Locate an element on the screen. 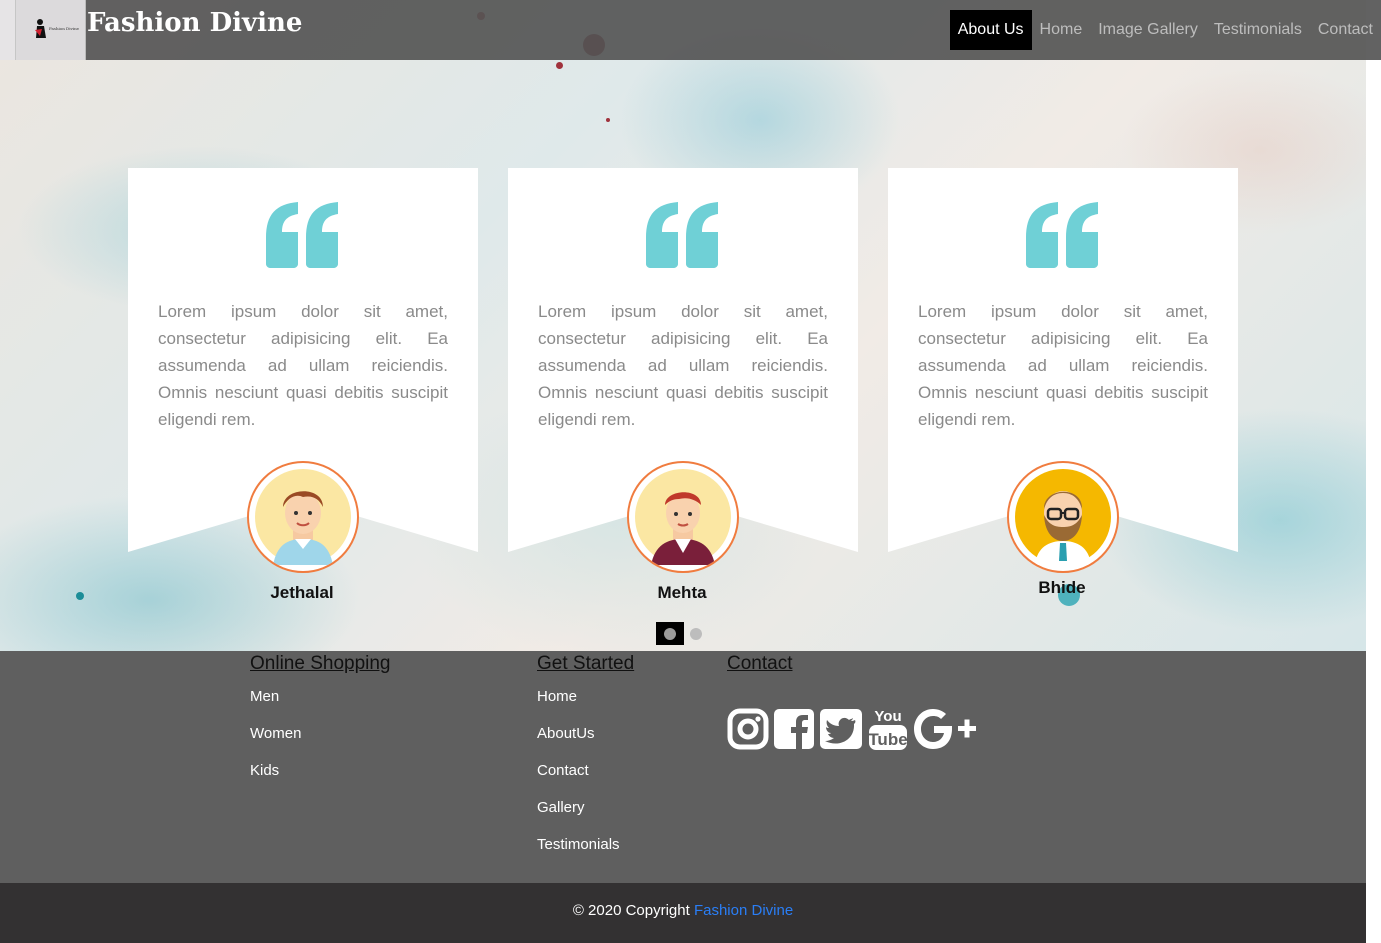  social-links: You Tube is located at coordinates (855, 729).